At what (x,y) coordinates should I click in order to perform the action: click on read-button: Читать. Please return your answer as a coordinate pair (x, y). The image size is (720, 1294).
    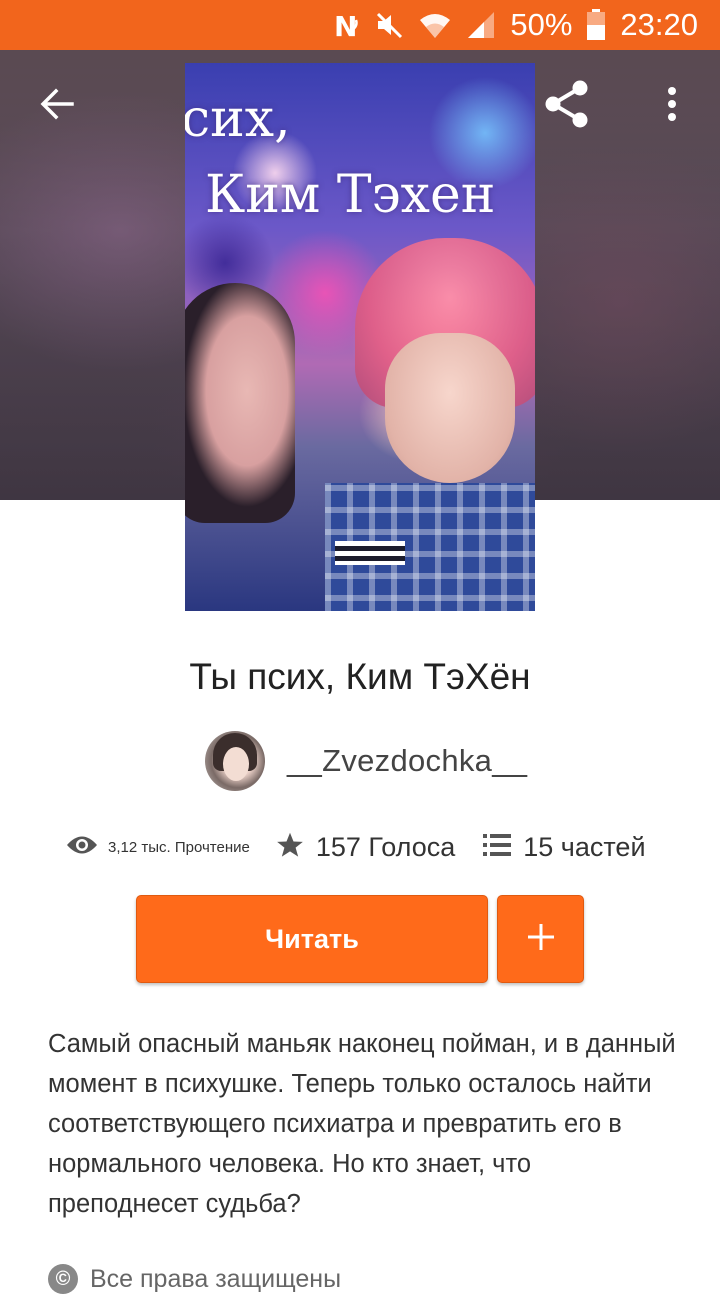
    Looking at the image, I should click on (312, 939).